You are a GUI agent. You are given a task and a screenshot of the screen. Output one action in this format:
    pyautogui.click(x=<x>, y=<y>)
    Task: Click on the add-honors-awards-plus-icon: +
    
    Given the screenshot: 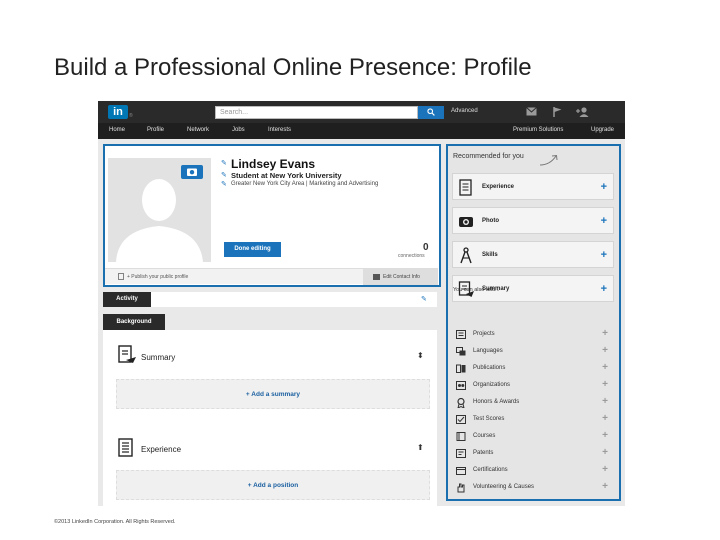 What is the action you would take?
    pyautogui.click(x=605, y=402)
    